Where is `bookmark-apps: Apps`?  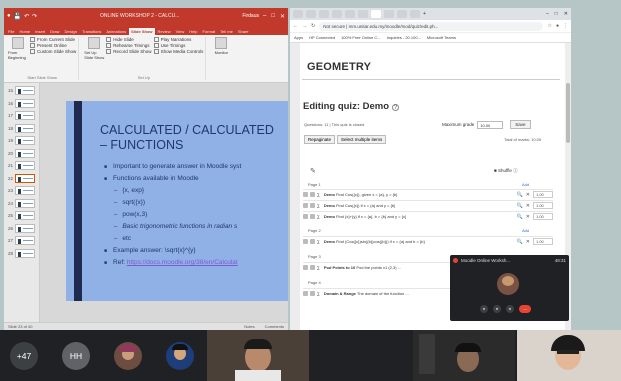
bookmark-apps: Apps is located at coordinates (298, 37).